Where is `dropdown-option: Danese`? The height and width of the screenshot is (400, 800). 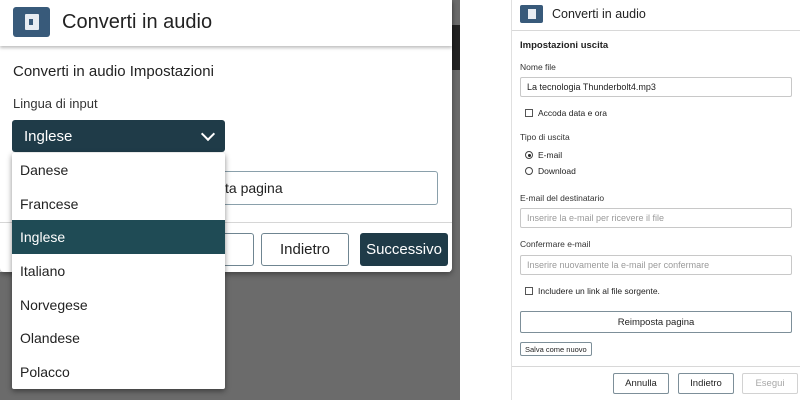
dropdown-option: Danese is located at coordinates (118, 170).